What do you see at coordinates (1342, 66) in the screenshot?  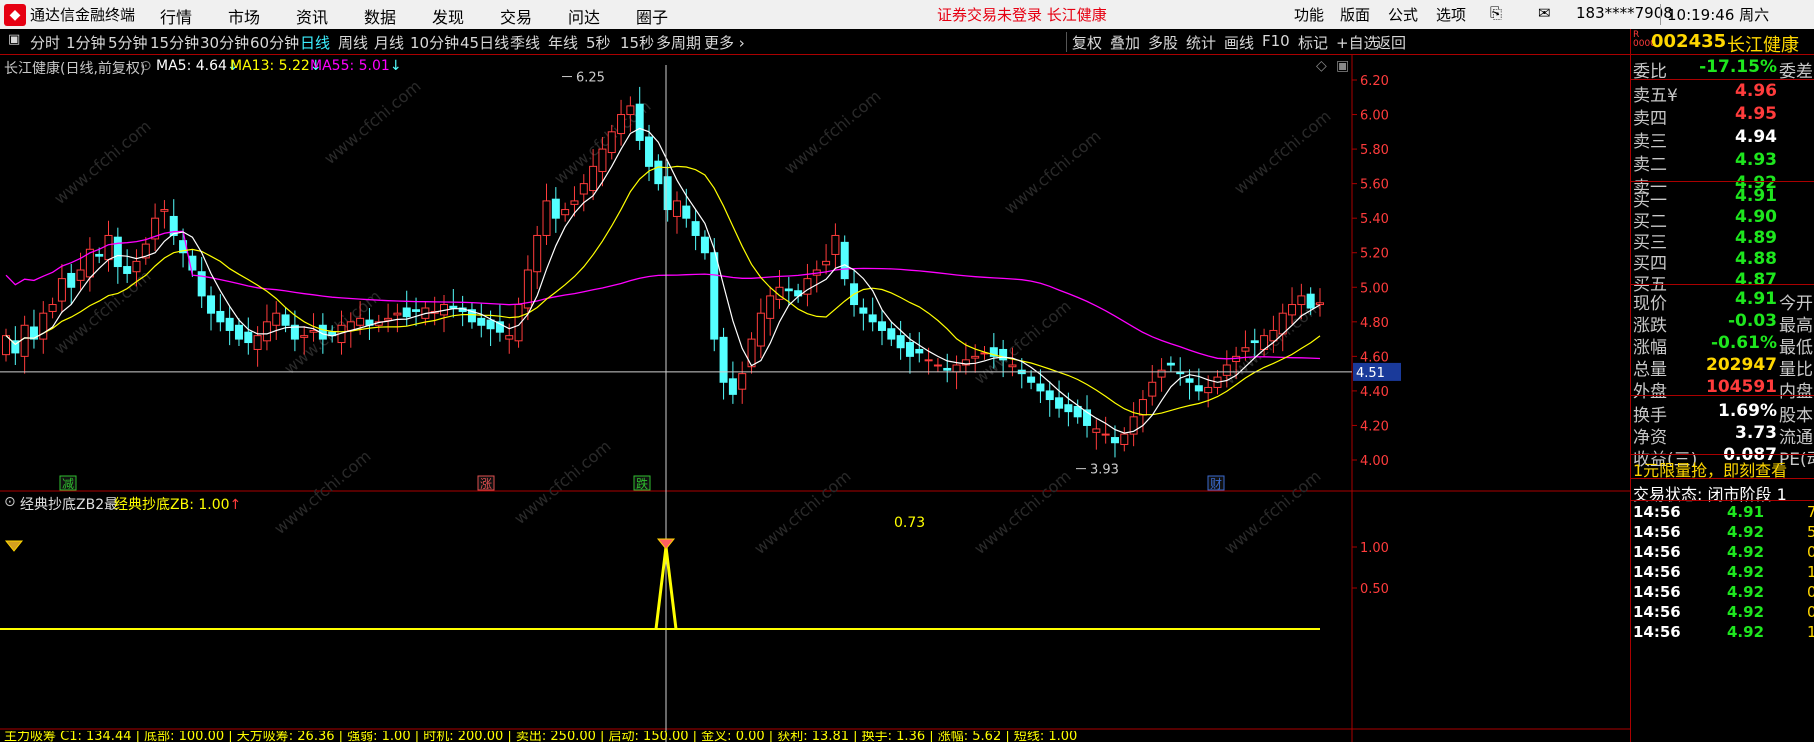 I see `chart-fullscreen-icon: ▣` at bounding box center [1342, 66].